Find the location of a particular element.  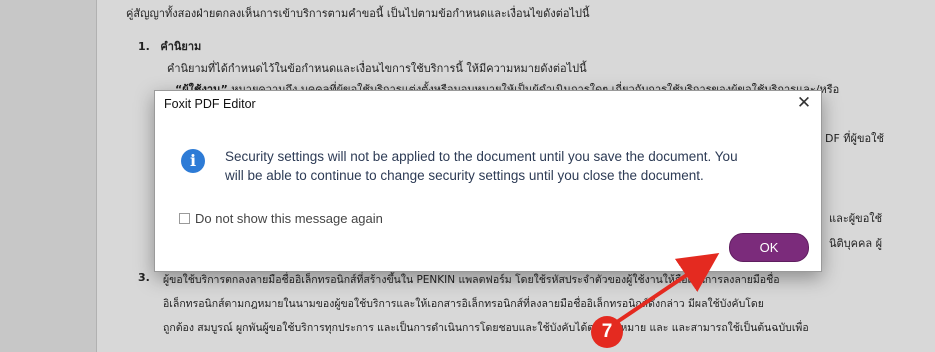

doc-fragment-right-2: และผู้ขอใช้ is located at coordinates (856, 218).